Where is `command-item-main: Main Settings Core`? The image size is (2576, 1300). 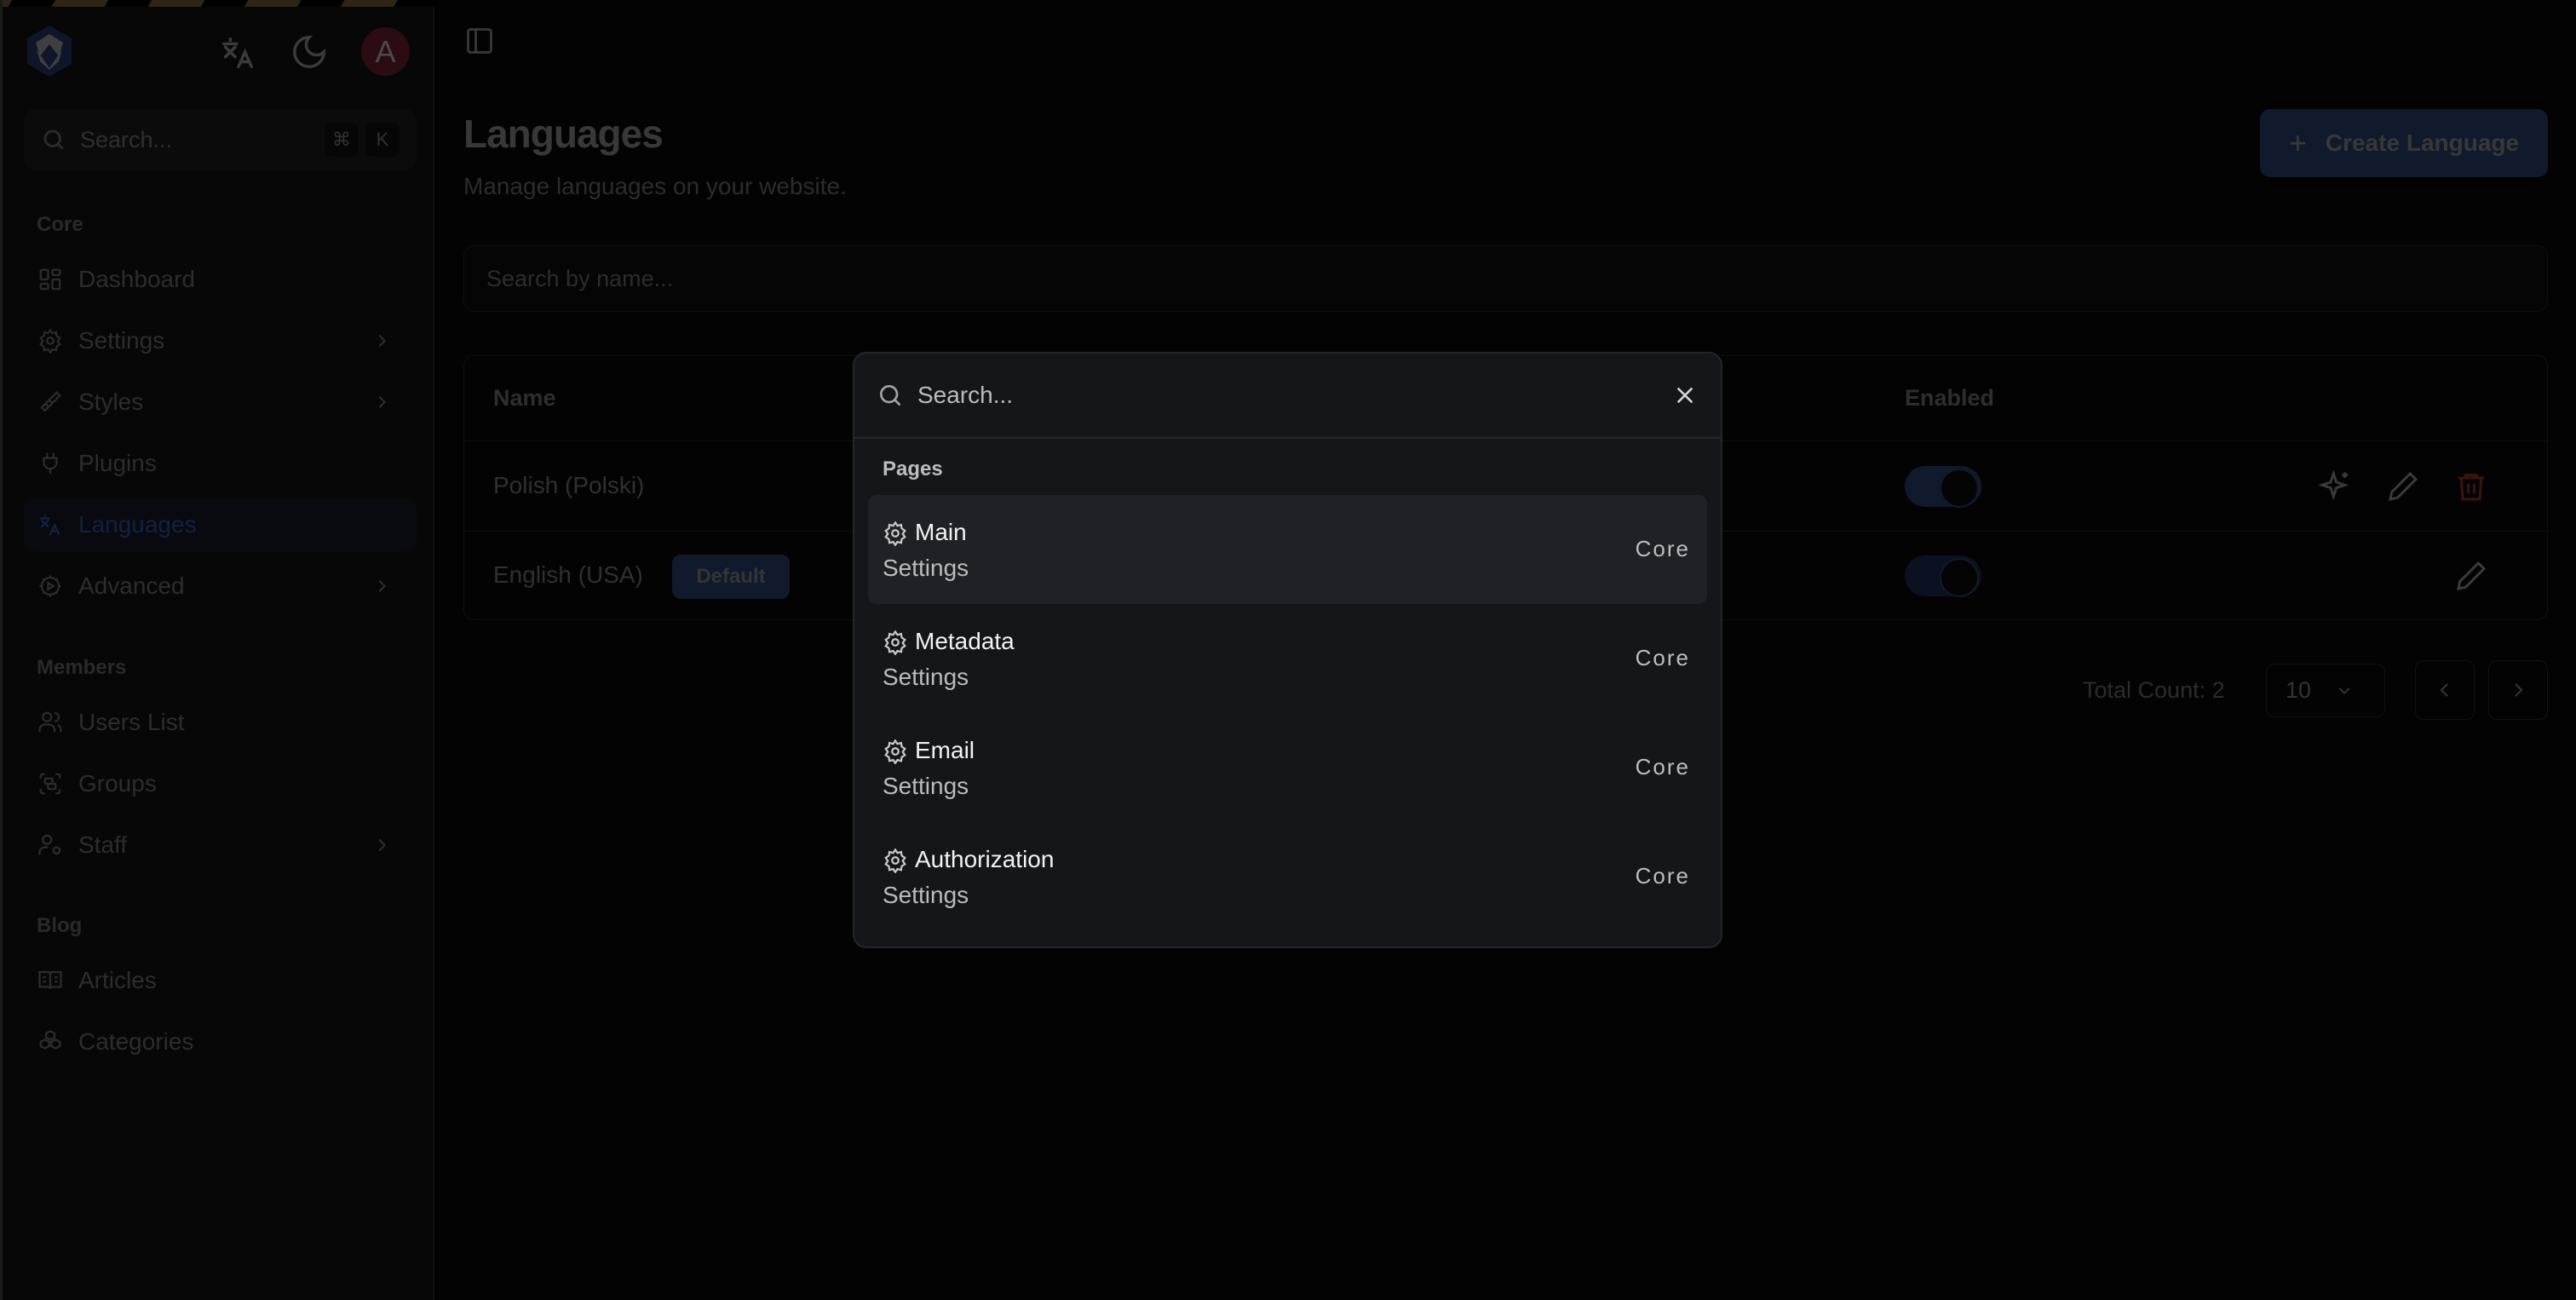
command-item-main: Main Settings Core is located at coordinates (1287, 549).